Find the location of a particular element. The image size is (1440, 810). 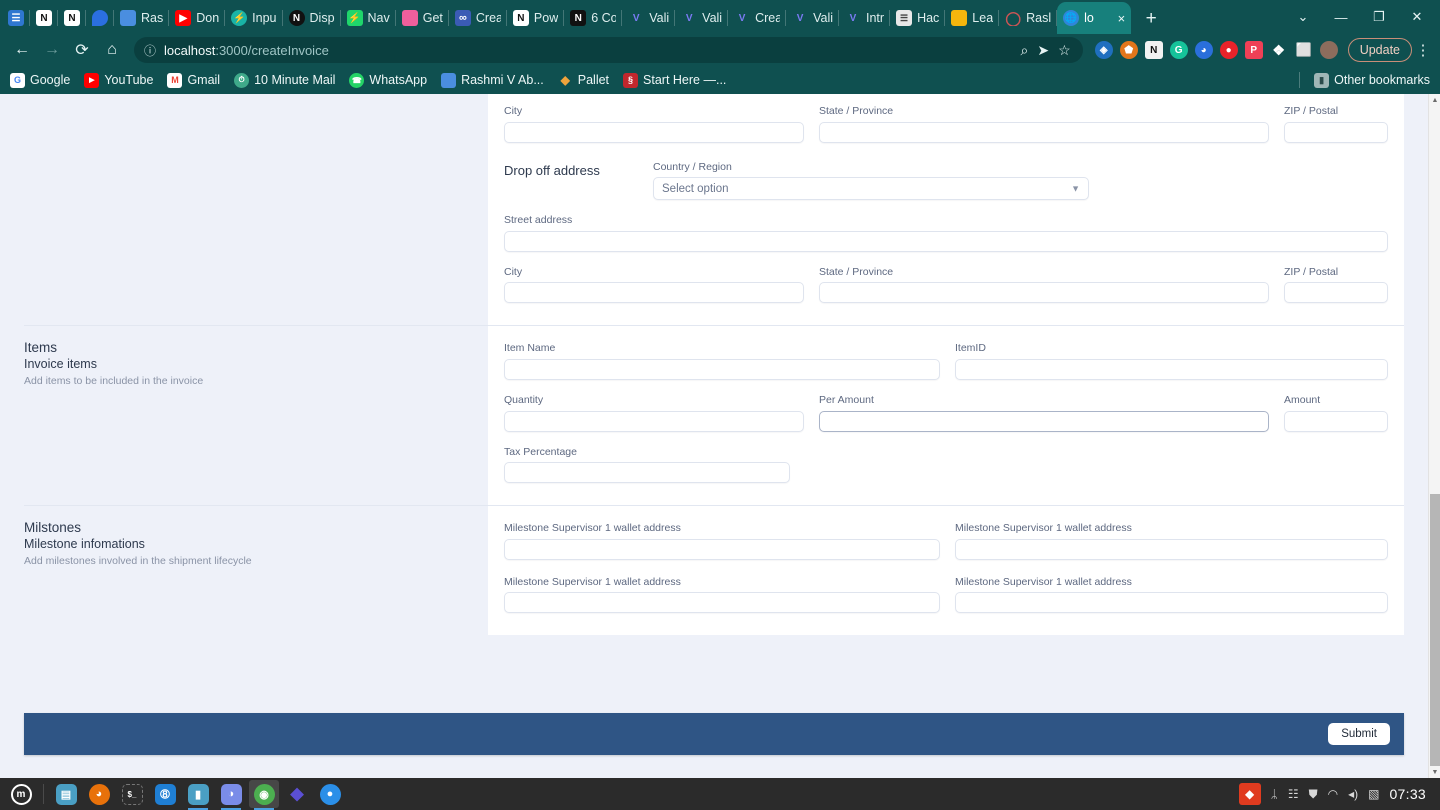

browser-tab: ☰ is located at coordinates (16, 18).